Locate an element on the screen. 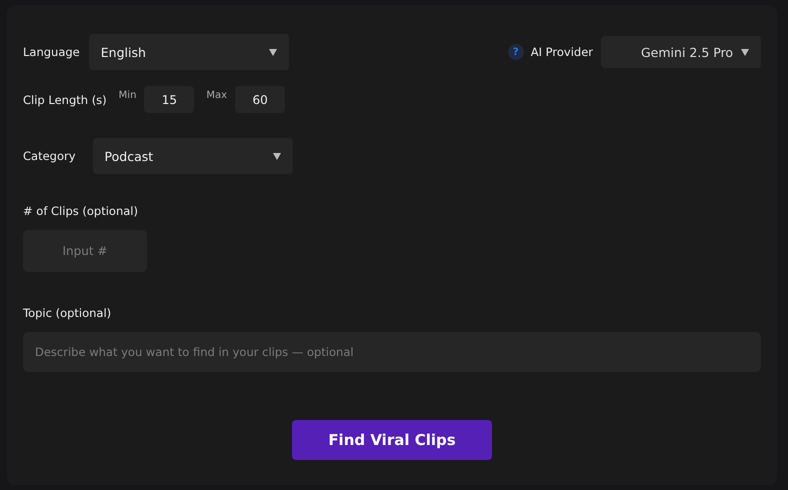  category-label: Category is located at coordinates (49, 156).